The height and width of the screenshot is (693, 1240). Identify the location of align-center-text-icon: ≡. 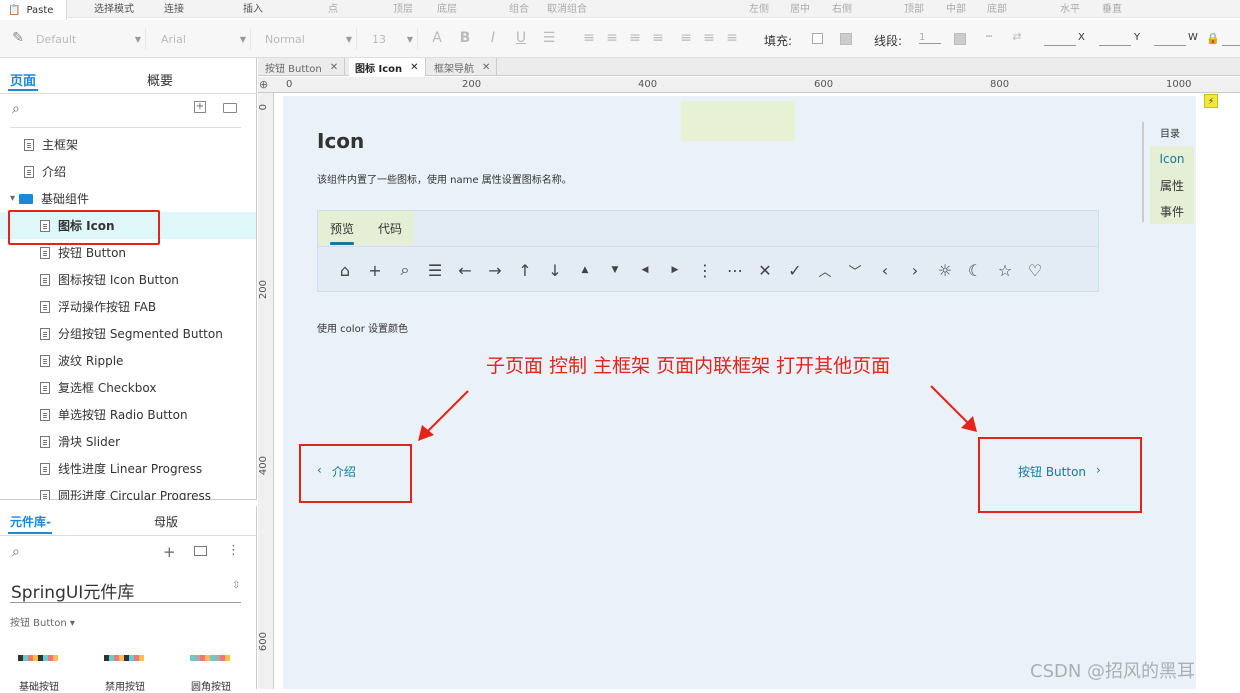
(612, 38).